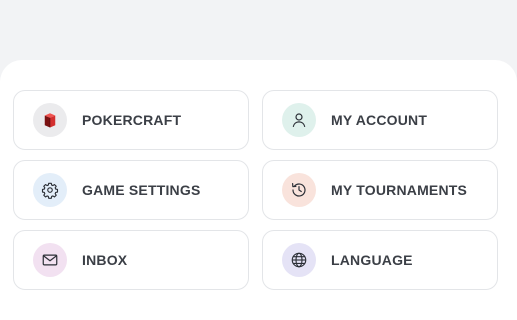 The height and width of the screenshot is (320, 517). I want to click on my-account-icon-wrap, so click(299, 120).